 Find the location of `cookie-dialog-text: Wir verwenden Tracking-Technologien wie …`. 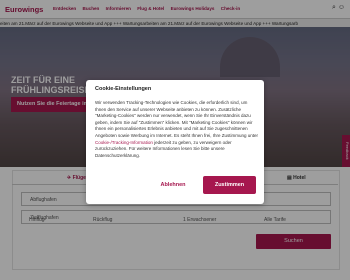

cookie-dialog-text: Wir verwenden Tracking-Technologien wie … is located at coordinates (177, 129).